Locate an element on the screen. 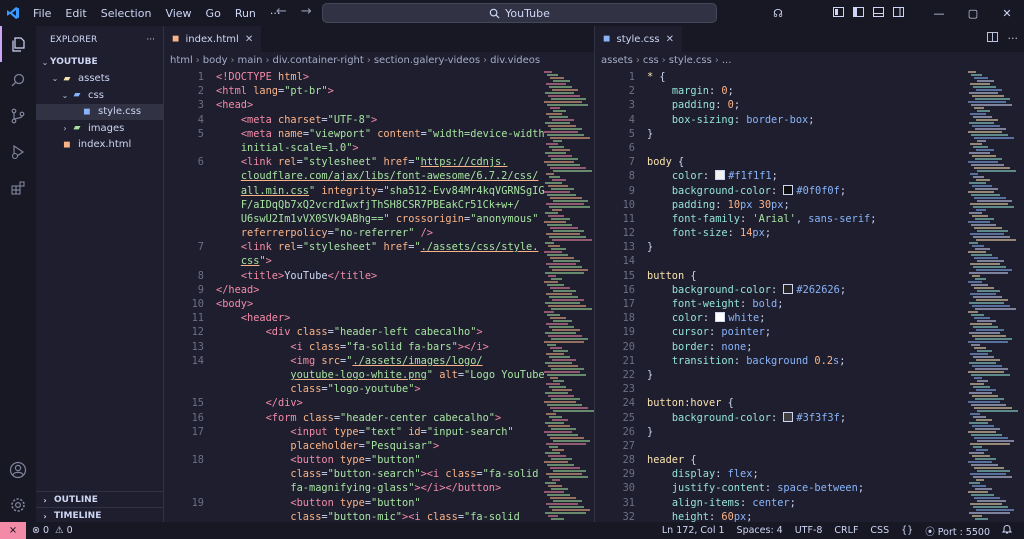 This screenshot has height=539, width=1024. explorer-more-icon: ··· is located at coordinates (150, 40).